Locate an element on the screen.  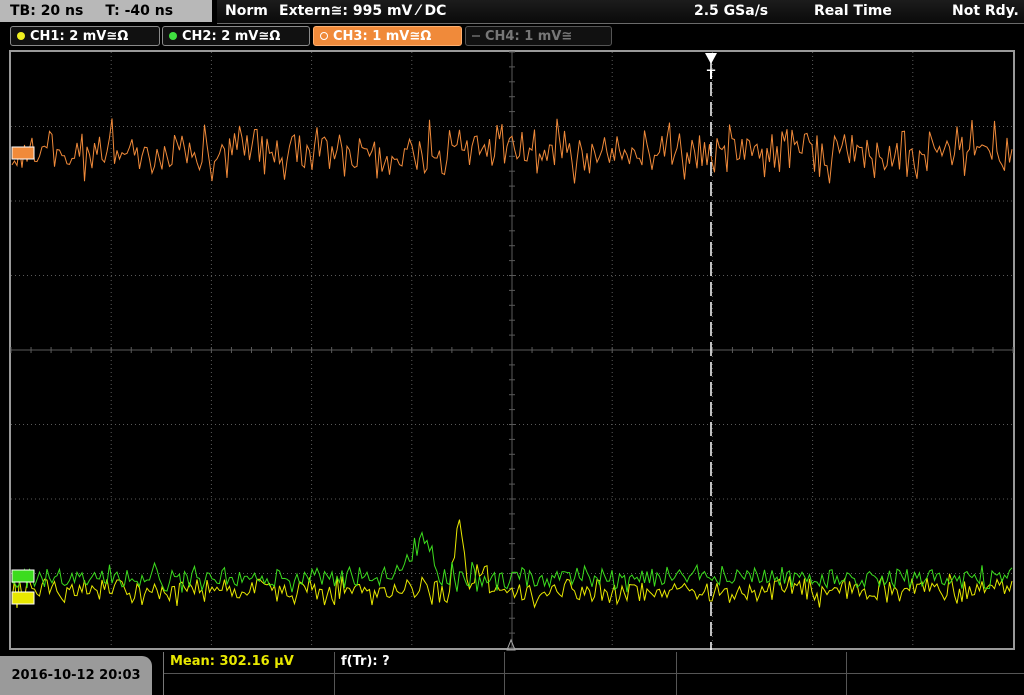
trigger-position-marker-icon is located at coordinates (711, 58).